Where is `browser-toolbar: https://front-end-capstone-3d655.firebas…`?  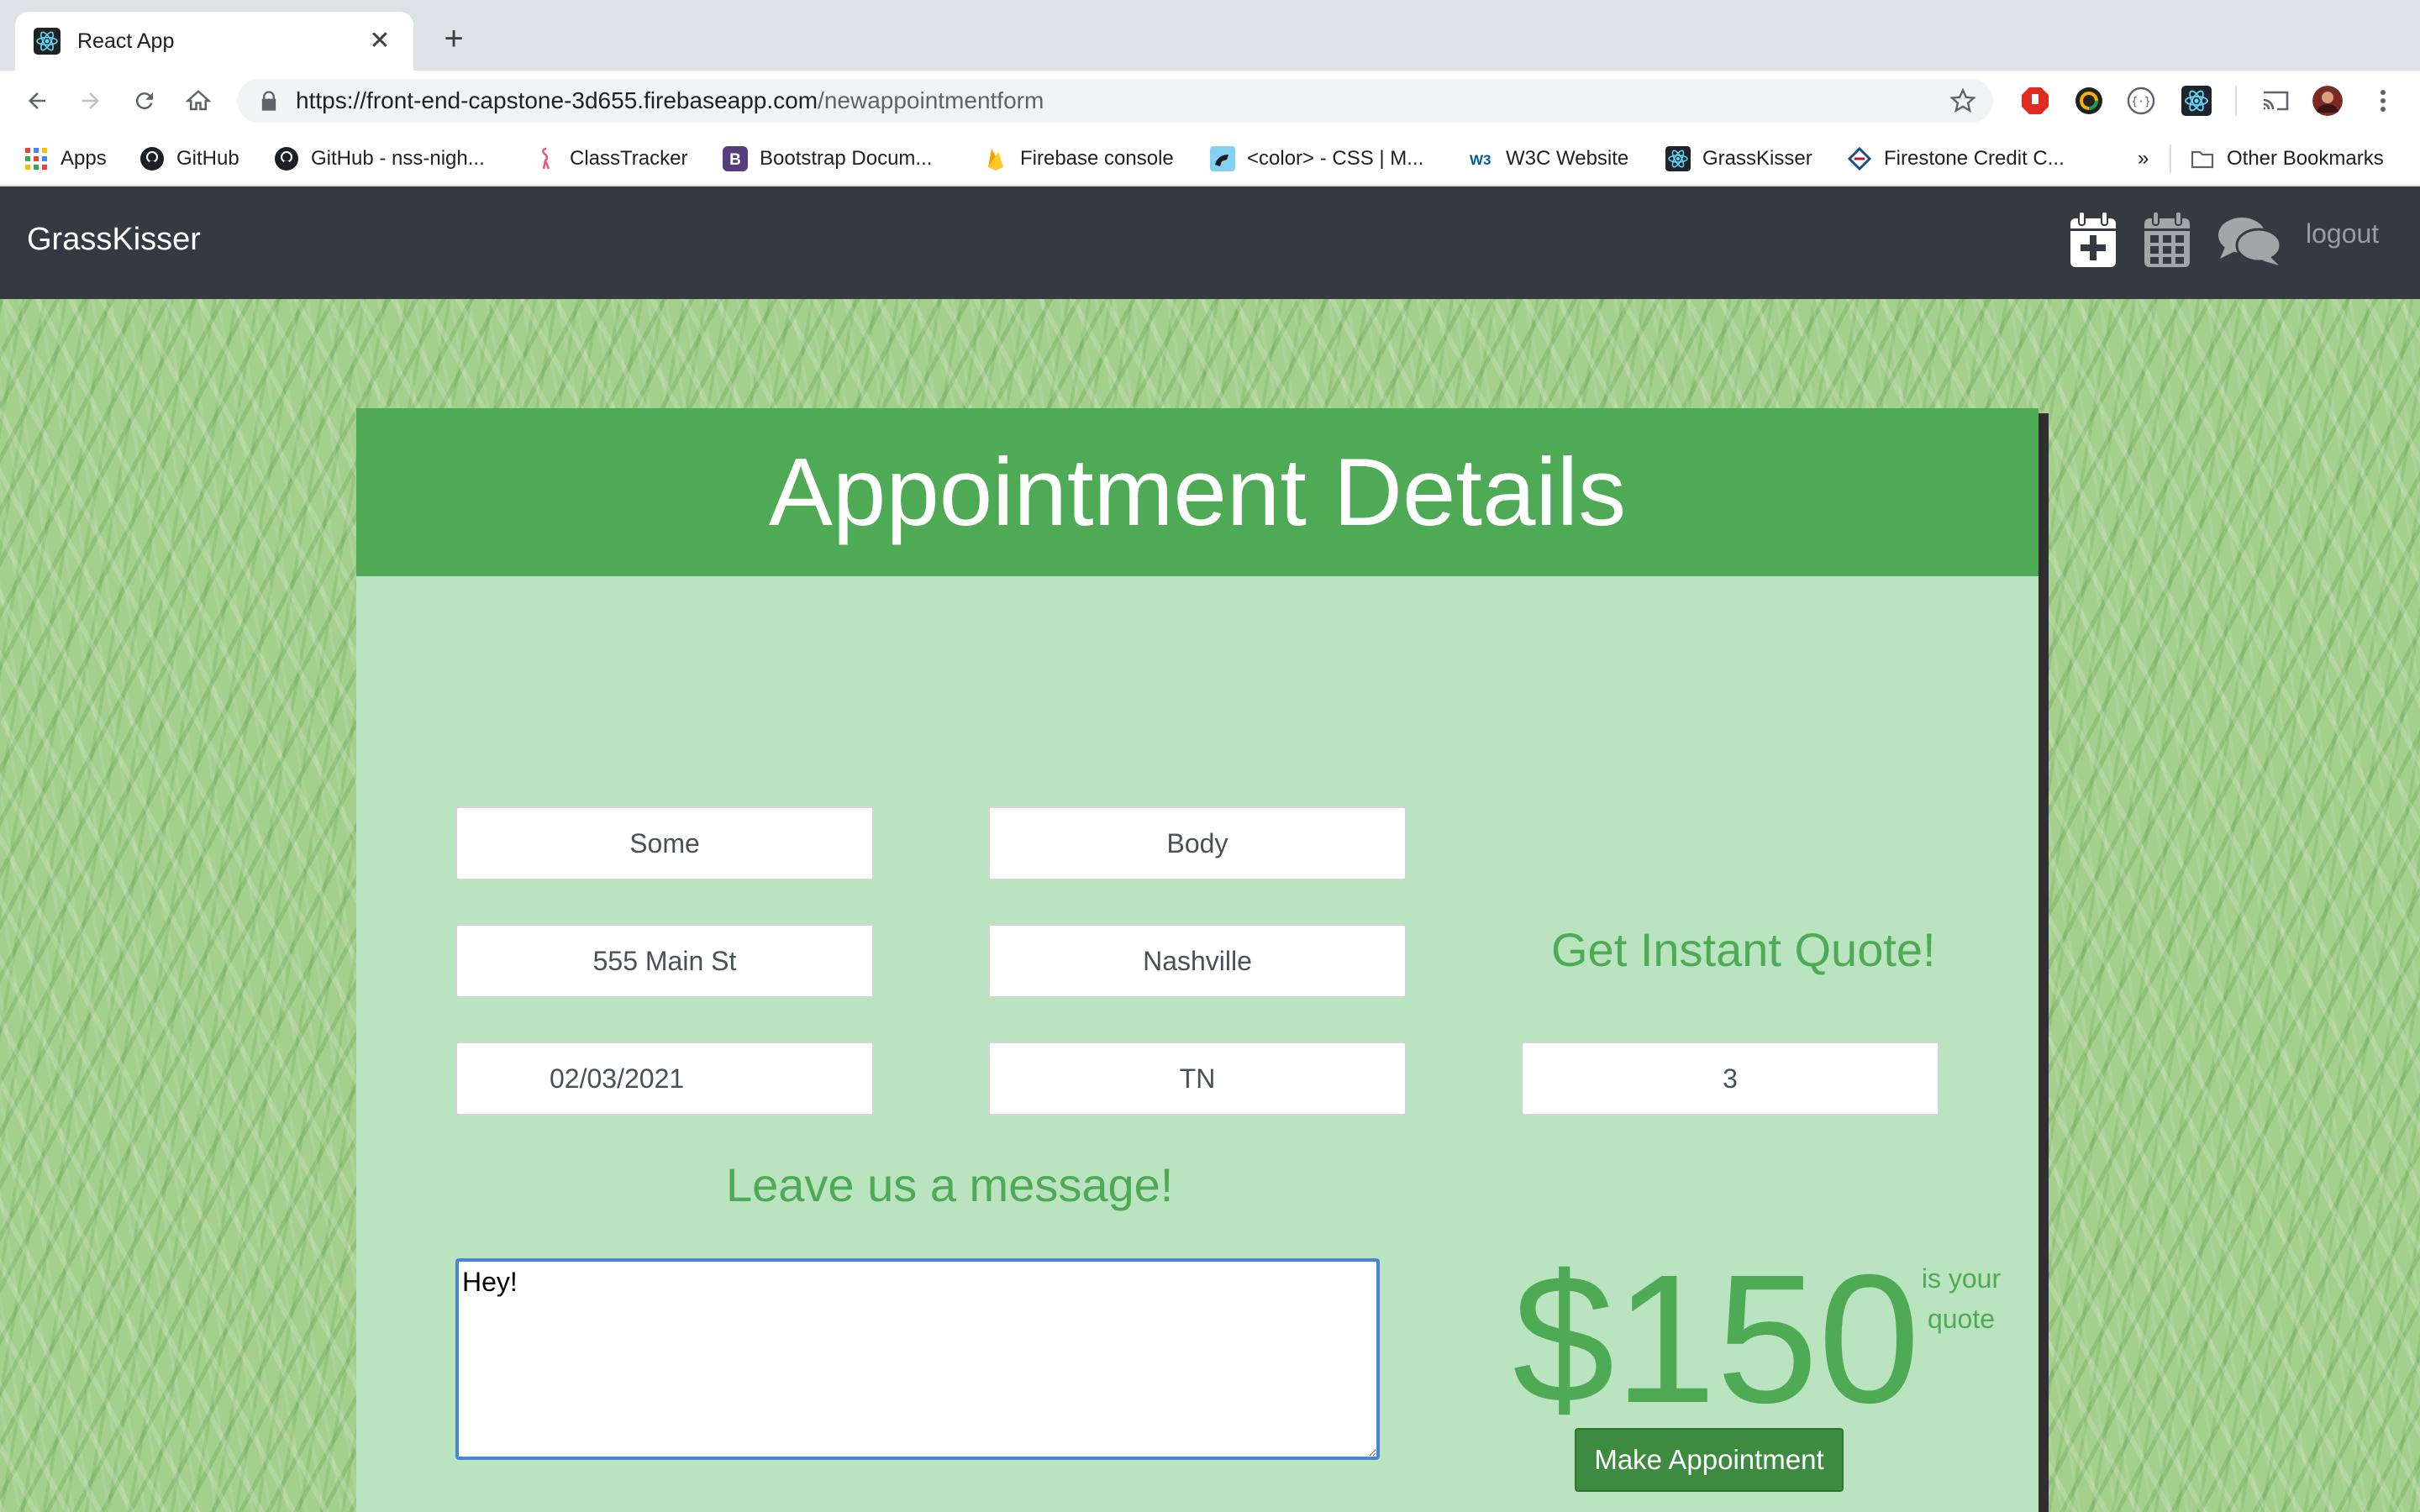
browser-toolbar: https://front-end-capstone-3d655.firebas… is located at coordinates (1210, 101).